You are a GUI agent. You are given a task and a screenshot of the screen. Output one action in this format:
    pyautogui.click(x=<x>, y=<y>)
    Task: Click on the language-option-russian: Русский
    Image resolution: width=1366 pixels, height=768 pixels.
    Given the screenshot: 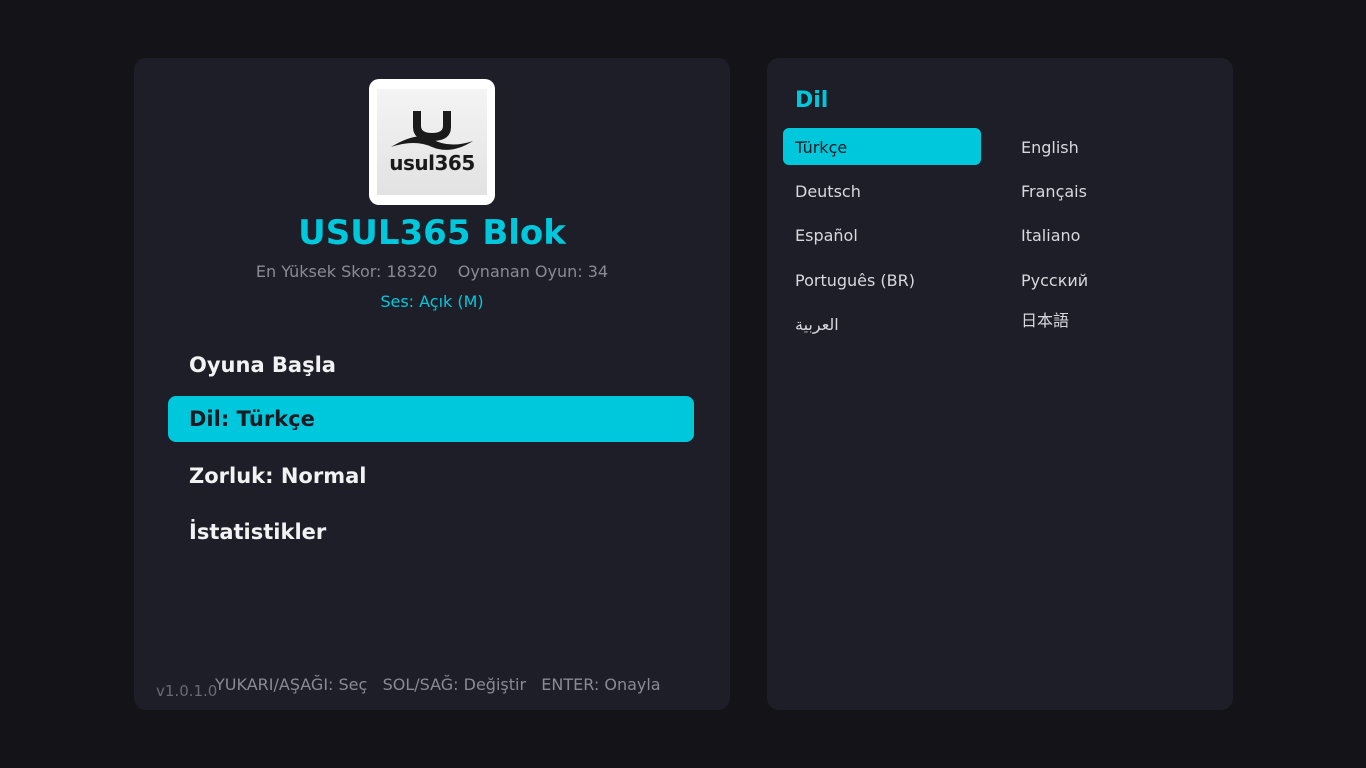 What is the action you would take?
    pyautogui.click(x=1108, y=279)
    